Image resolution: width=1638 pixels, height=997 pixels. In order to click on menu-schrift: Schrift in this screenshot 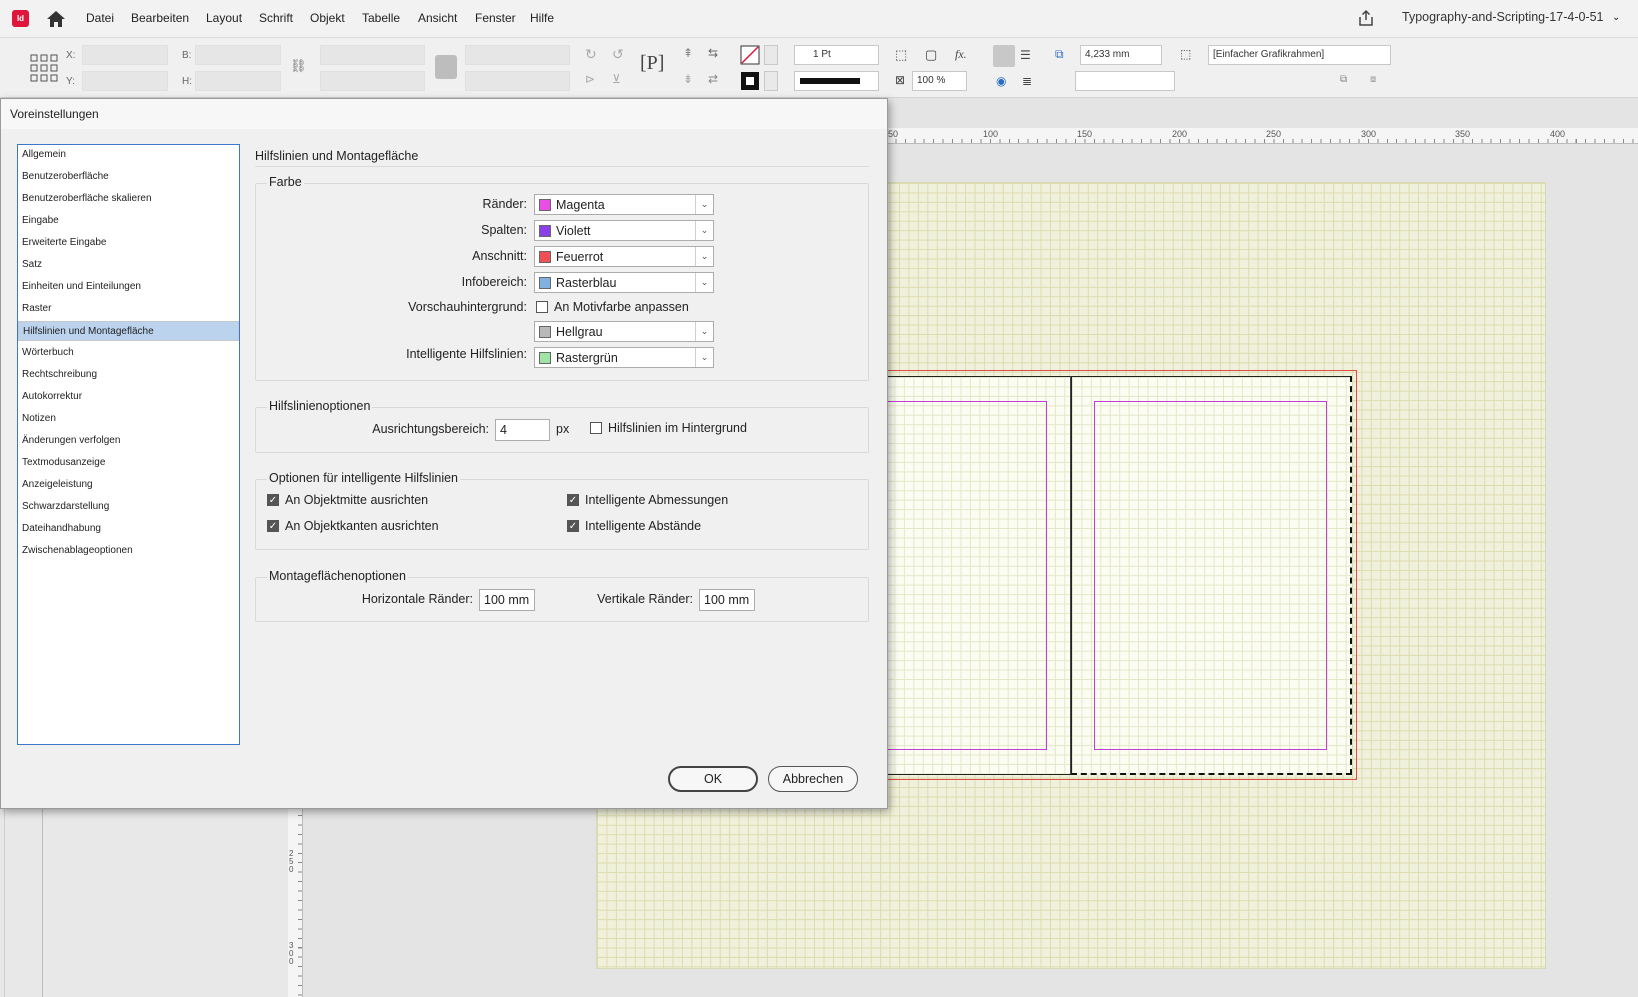, I will do `click(276, 18)`.